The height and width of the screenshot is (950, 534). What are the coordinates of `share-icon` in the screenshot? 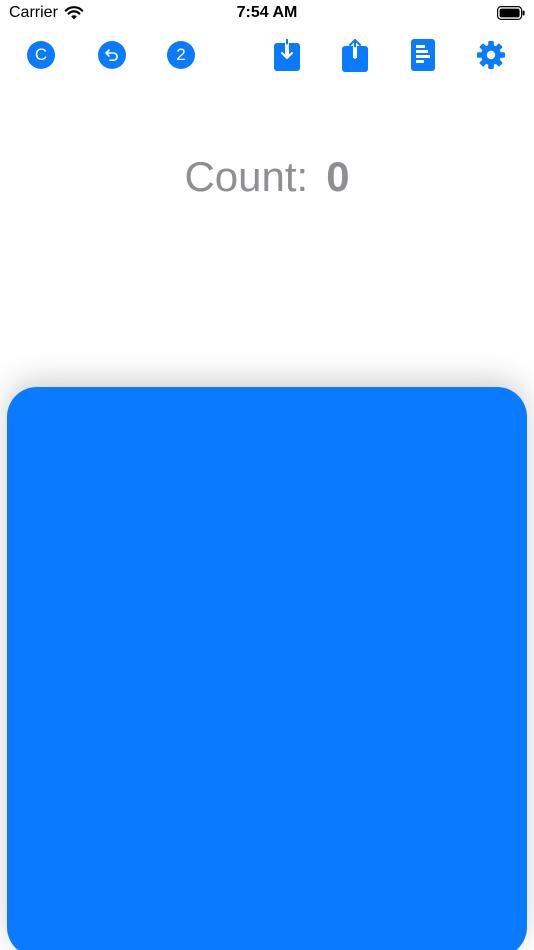 It's located at (355, 55).